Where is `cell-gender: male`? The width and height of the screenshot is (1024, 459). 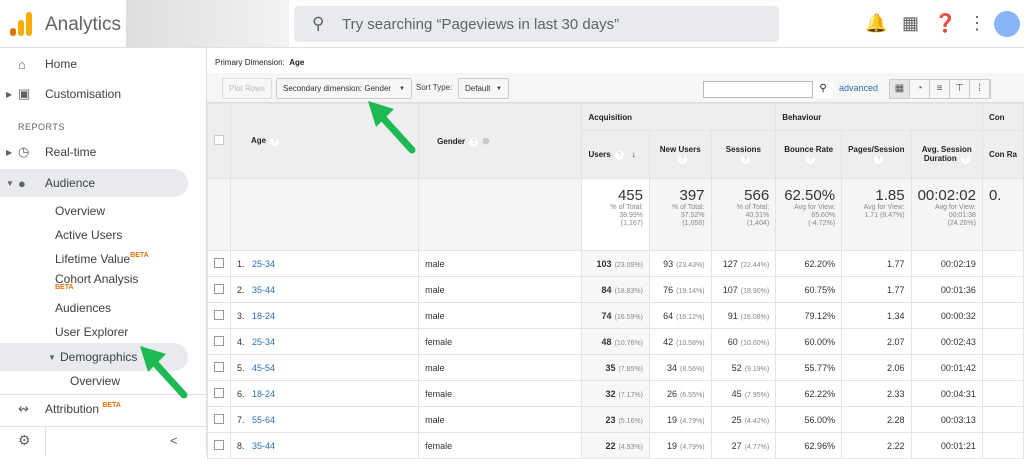 cell-gender: male is located at coordinates (500, 367).